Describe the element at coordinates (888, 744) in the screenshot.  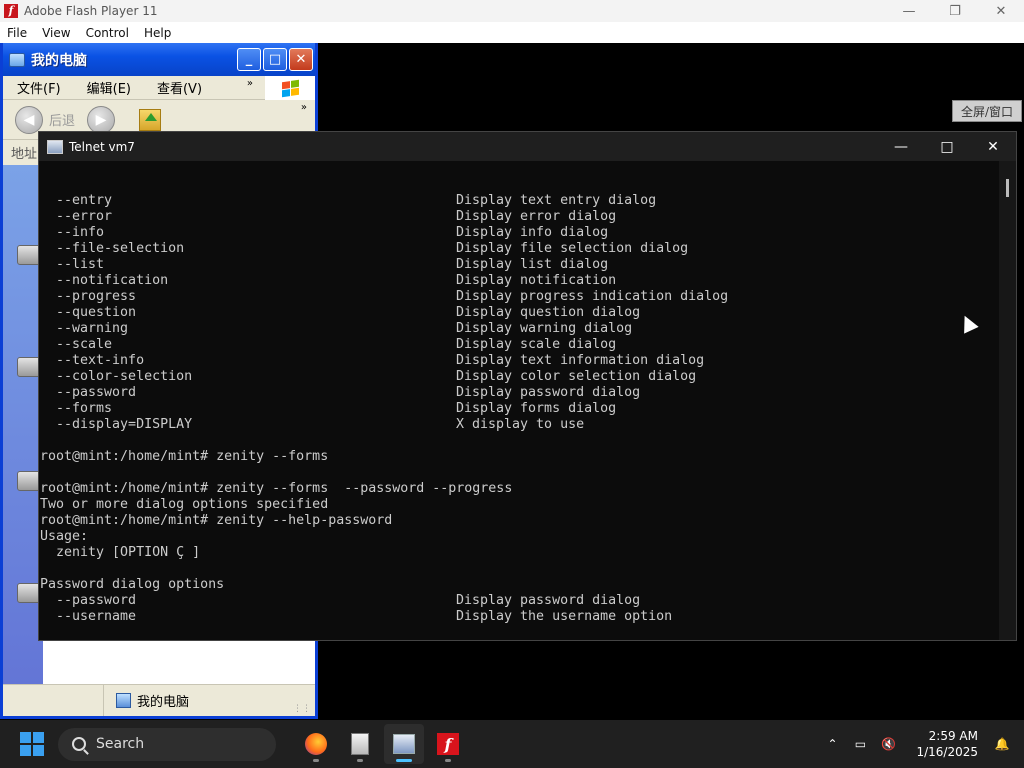
I see `volume-muted-icon: 🔇` at that location.